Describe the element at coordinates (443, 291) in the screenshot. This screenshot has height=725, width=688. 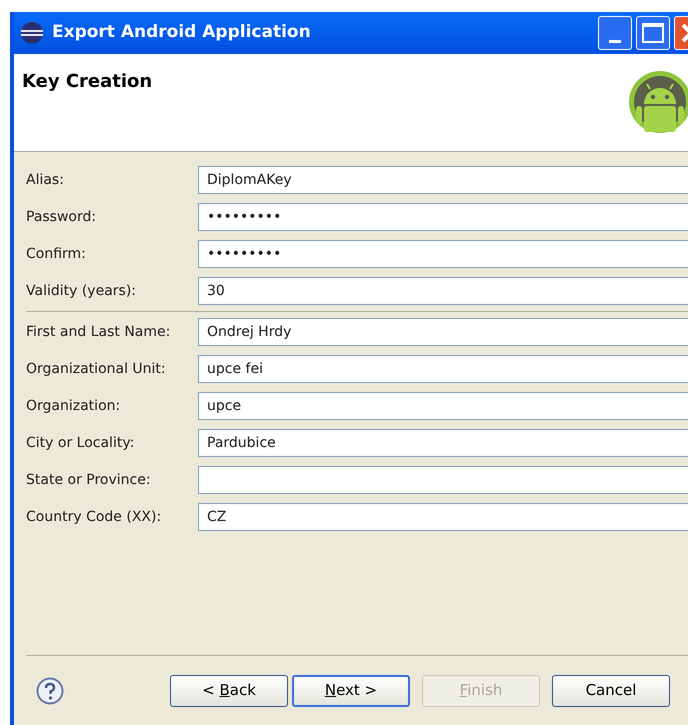
I see `input-field: 30` at that location.